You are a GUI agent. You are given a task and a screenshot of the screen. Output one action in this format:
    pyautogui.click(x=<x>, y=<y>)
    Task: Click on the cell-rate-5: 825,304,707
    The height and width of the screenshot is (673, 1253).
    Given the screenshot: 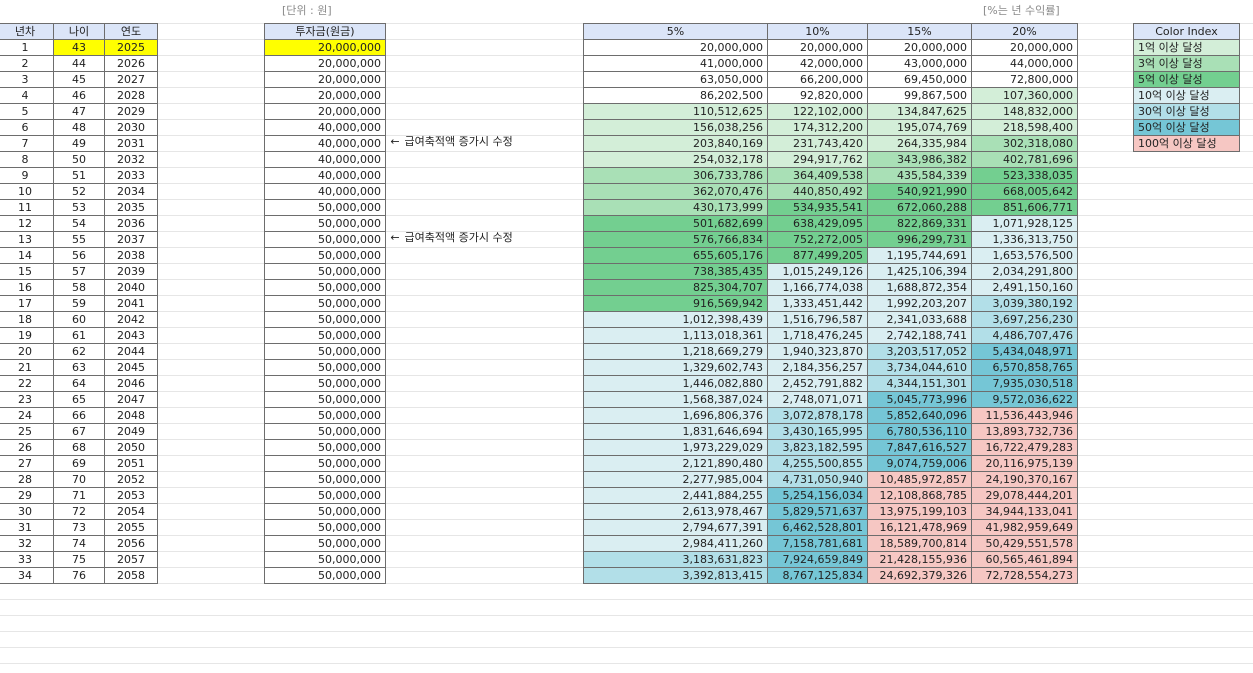 What is the action you would take?
    pyautogui.click(x=675, y=287)
    